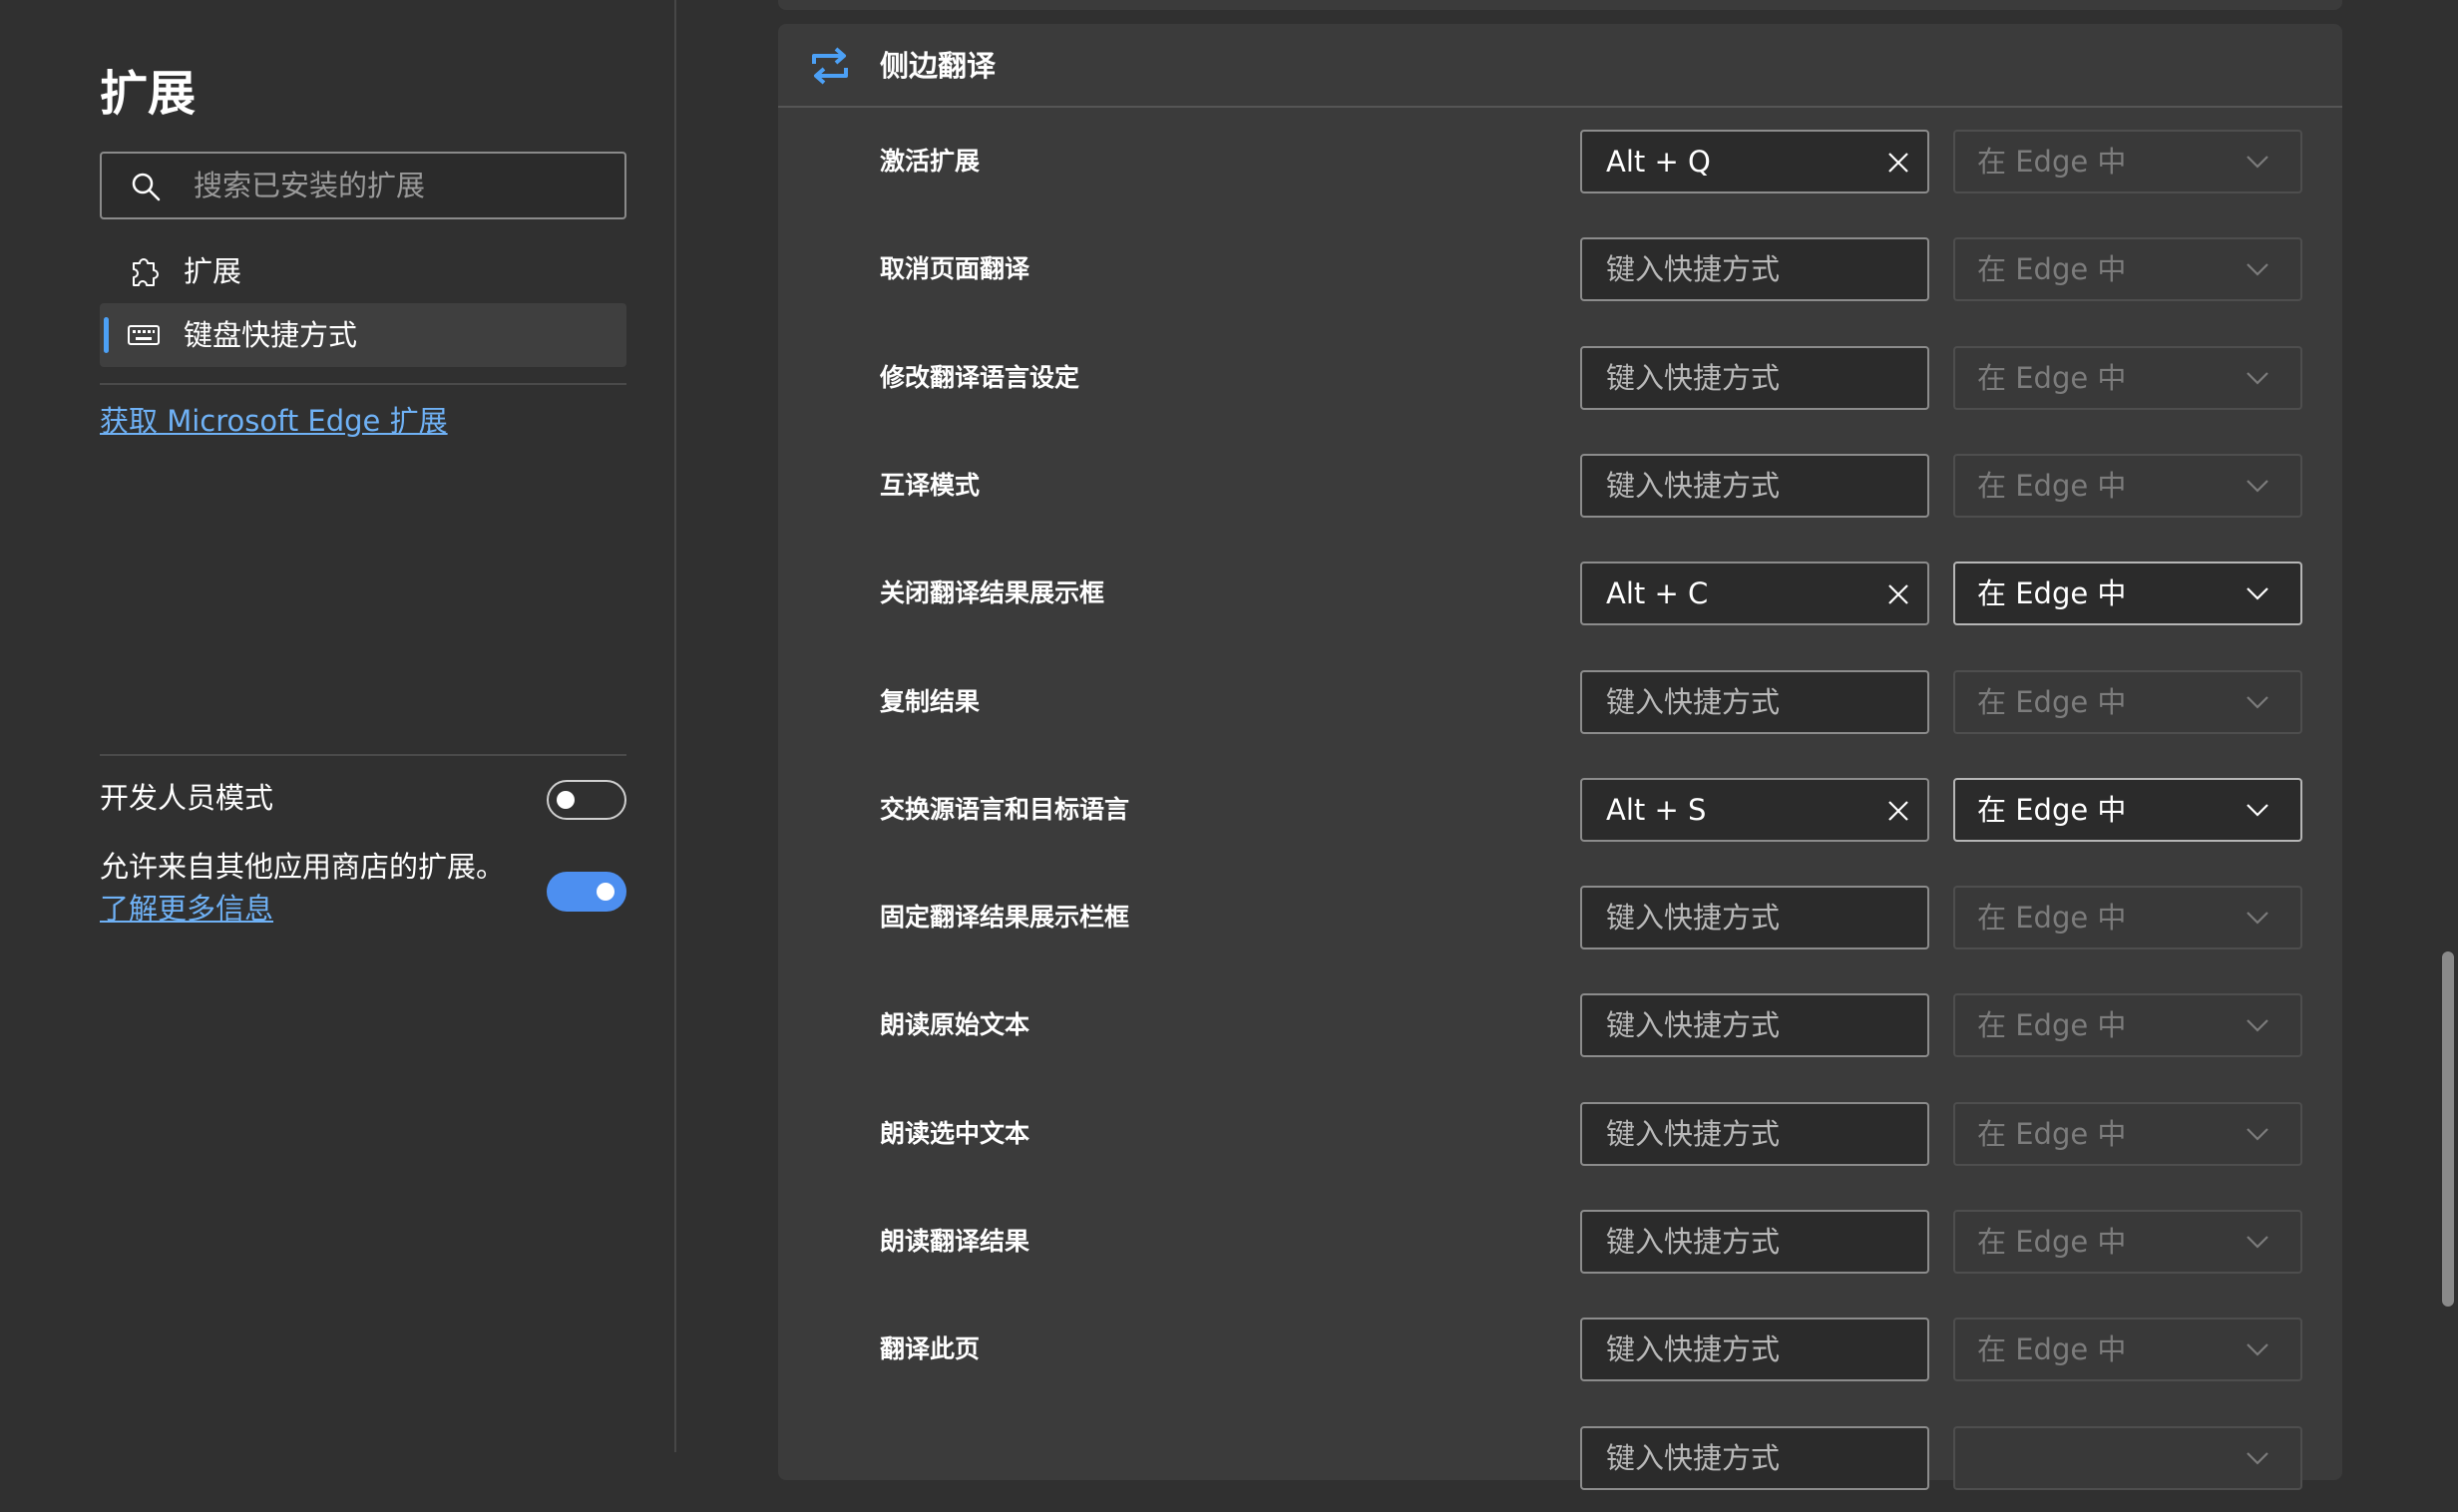 This screenshot has width=2458, height=1512. What do you see at coordinates (1560, 378) in the screenshot?
I see `shortcut-row: 修改翻译语言设定 在 Edge 中` at bounding box center [1560, 378].